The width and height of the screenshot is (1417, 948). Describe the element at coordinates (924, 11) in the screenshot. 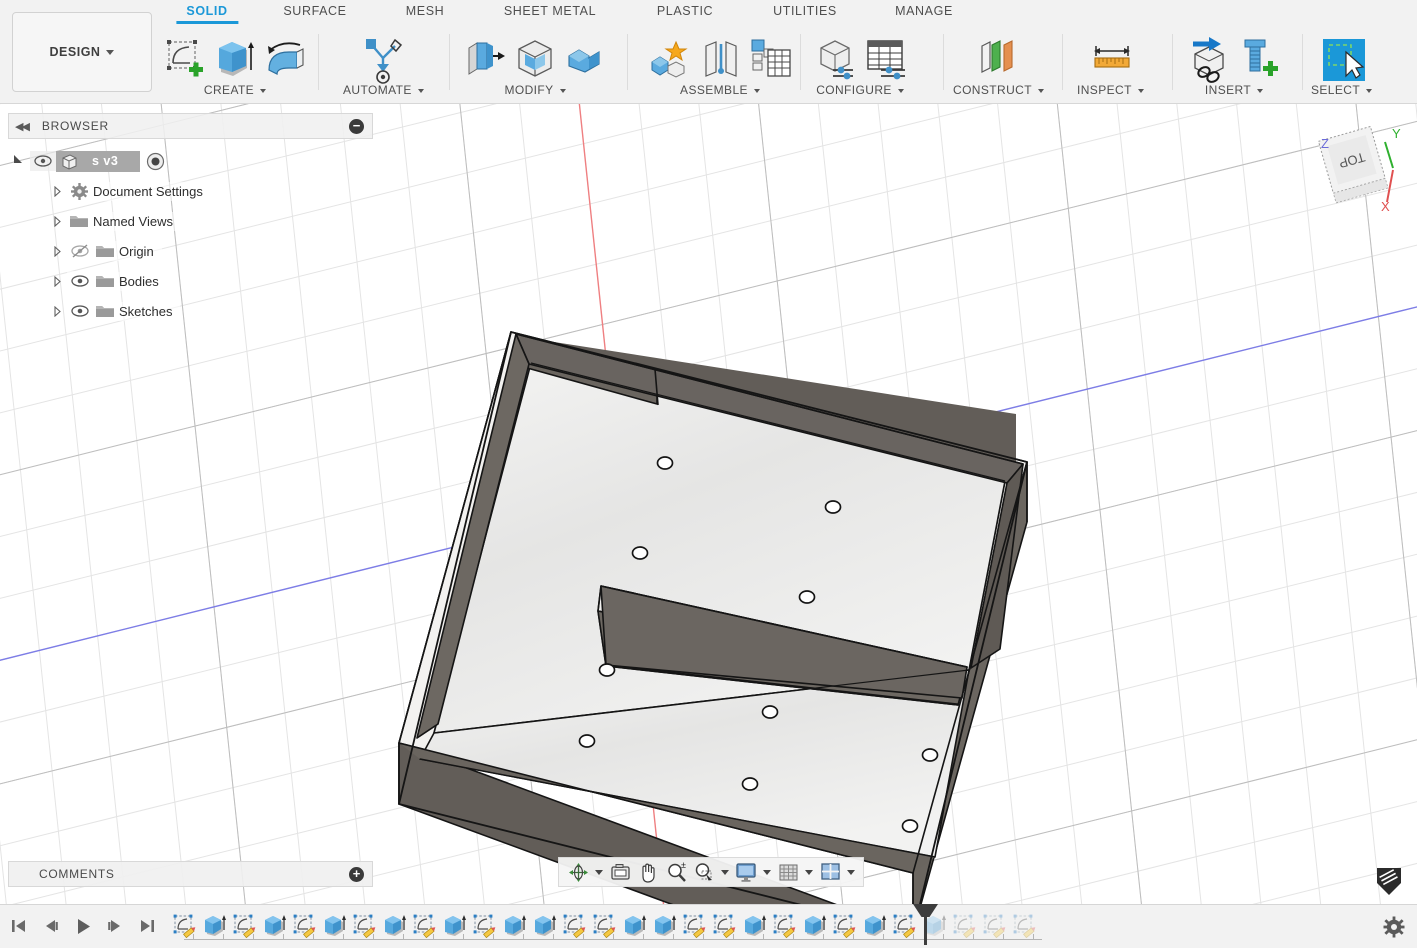

I see `tab-manage: MANAGE` at that location.